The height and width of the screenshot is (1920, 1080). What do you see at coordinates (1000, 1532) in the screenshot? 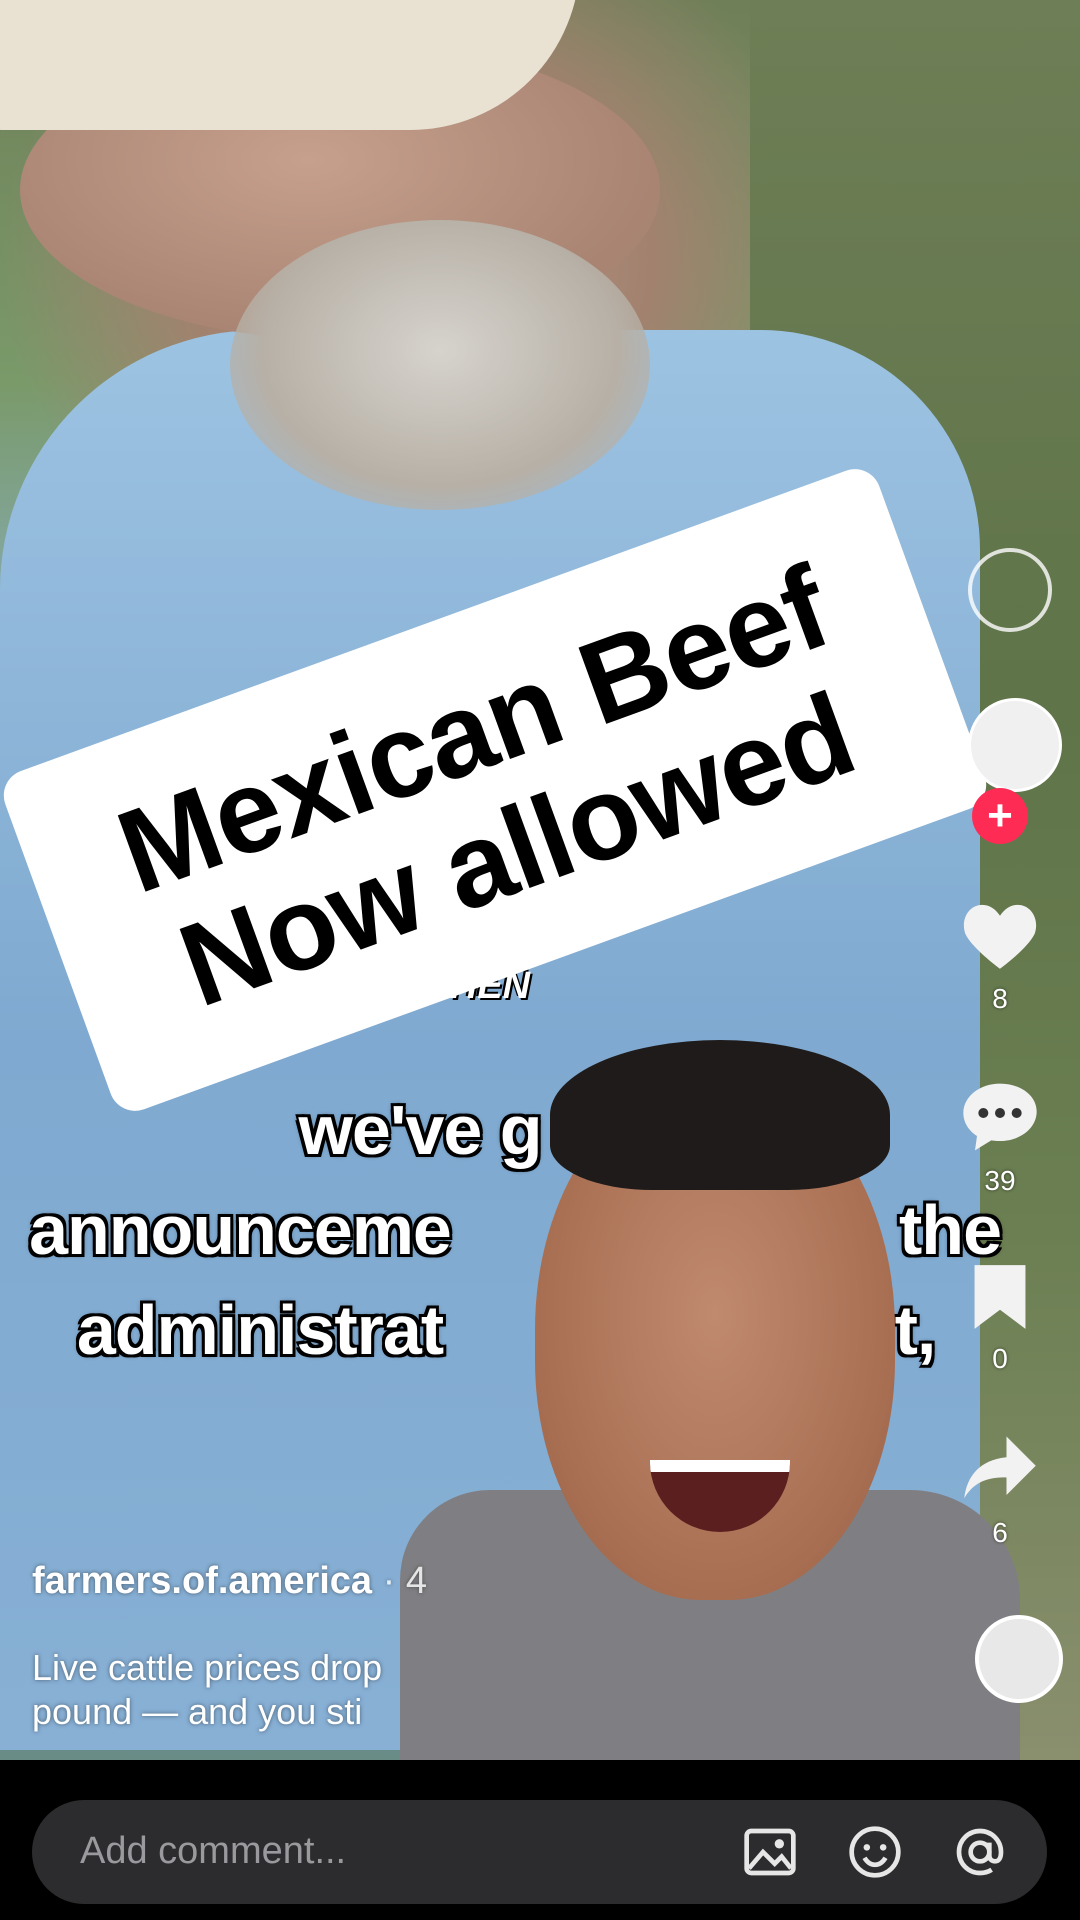
I see `share-count: 6` at bounding box center [1000, 1532].